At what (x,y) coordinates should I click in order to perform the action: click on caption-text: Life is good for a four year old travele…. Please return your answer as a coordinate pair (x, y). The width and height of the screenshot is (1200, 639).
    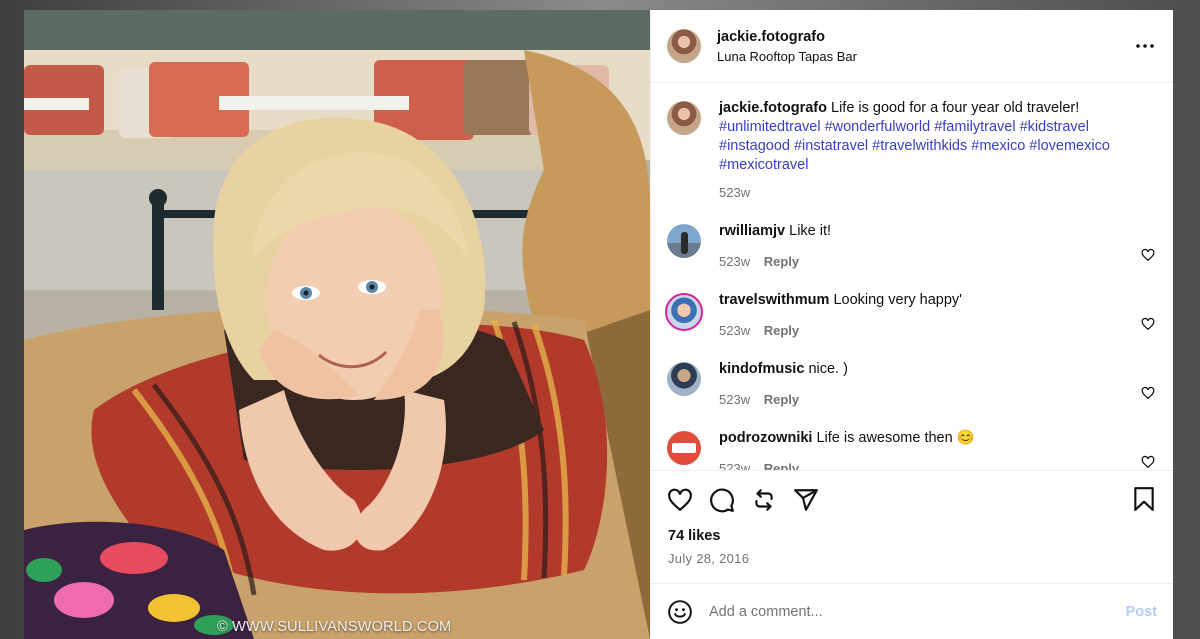
    Looking at the image, I should click on (955, 108).